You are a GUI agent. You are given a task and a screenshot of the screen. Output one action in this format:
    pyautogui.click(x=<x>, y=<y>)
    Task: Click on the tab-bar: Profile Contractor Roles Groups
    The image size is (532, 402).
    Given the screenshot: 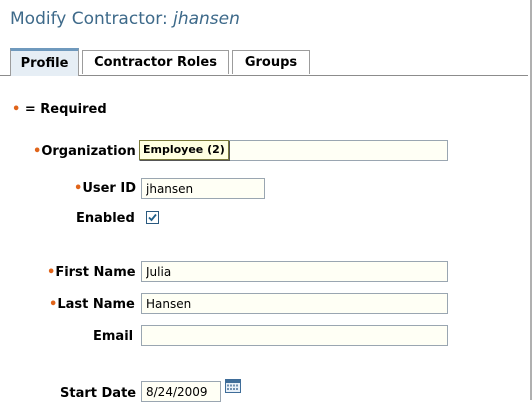 What is the action you would take?
    pyautogui.click(x=266, y=62)
    